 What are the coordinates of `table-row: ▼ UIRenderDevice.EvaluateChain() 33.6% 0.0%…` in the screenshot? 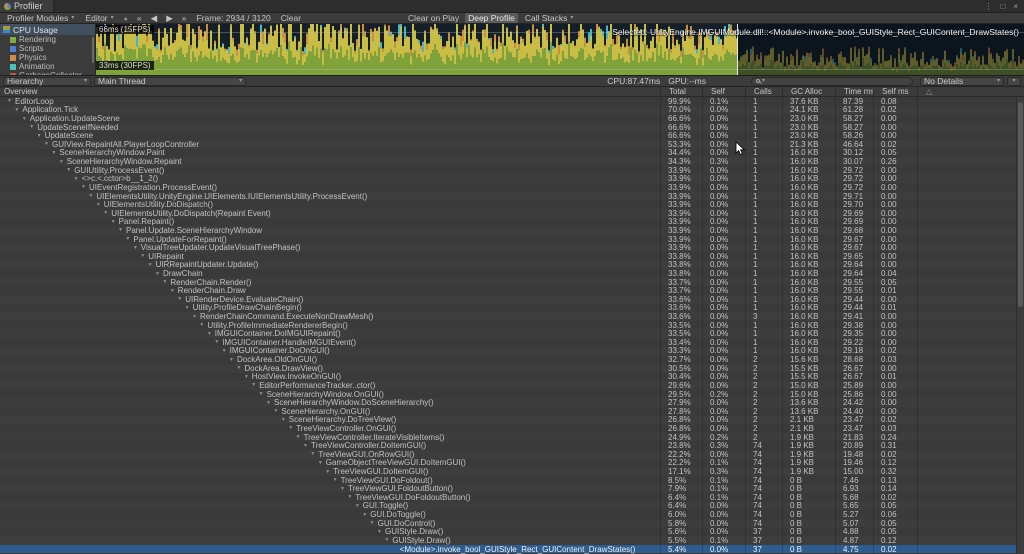 It's located at (512, 299).